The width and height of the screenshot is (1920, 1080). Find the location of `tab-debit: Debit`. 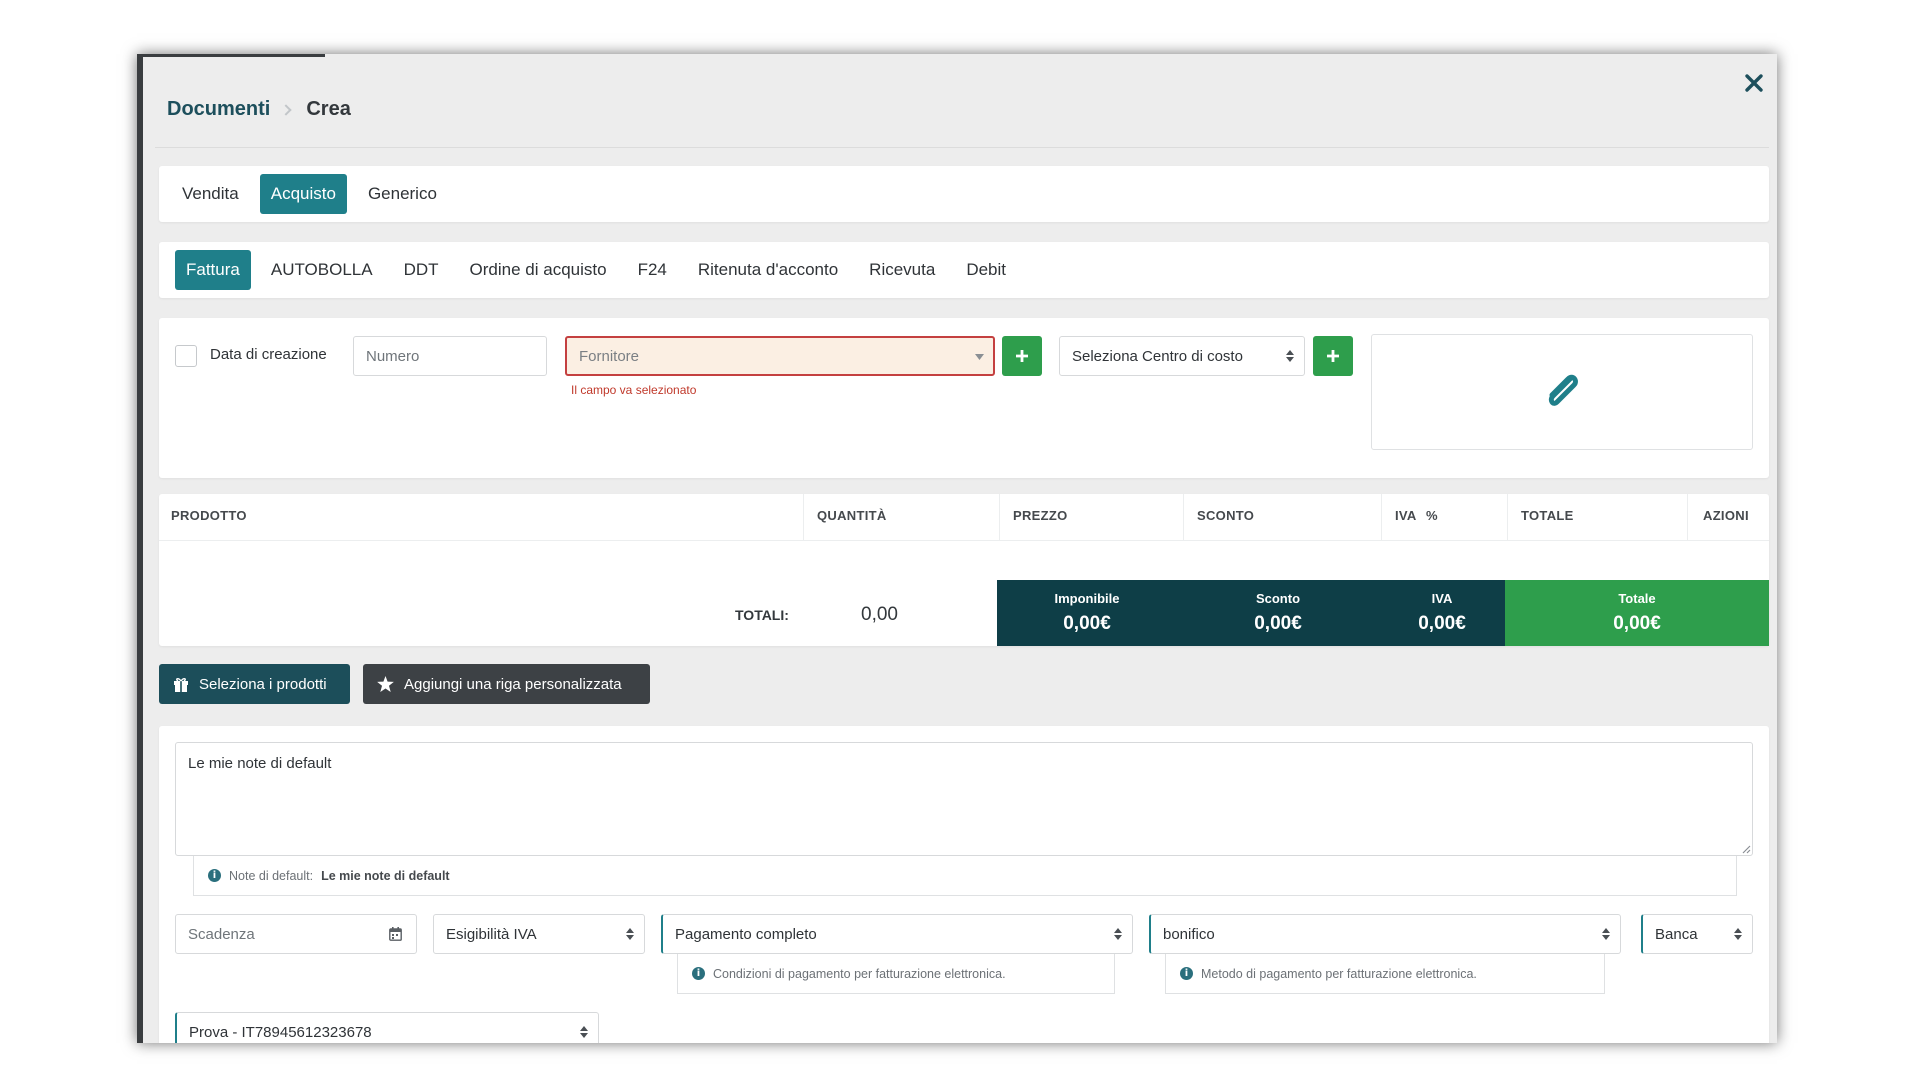

tab-debit: Debit is located at coordinates (986, 270).